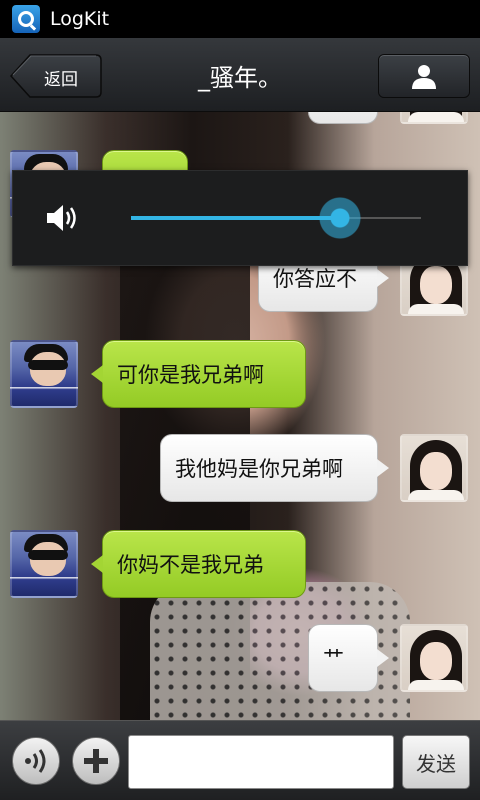 This screenshot has width=480, height=800. What do you see at coordinates (261, 762) in the screenshot?
I see `message-input` at bounding box center [261, 762].